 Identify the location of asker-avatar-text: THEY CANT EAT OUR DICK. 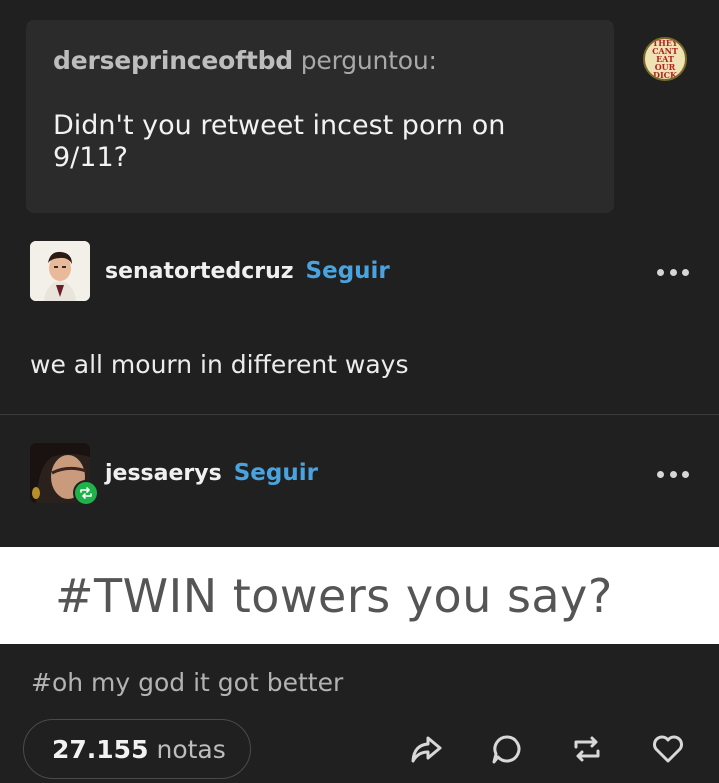
(665, 59).